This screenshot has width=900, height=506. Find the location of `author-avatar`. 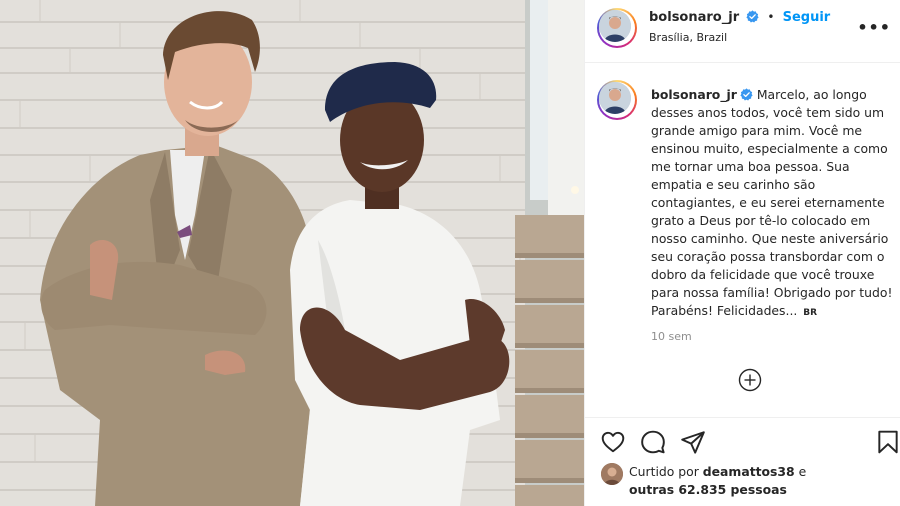

author-avatar is located at coordinates (617, 28).